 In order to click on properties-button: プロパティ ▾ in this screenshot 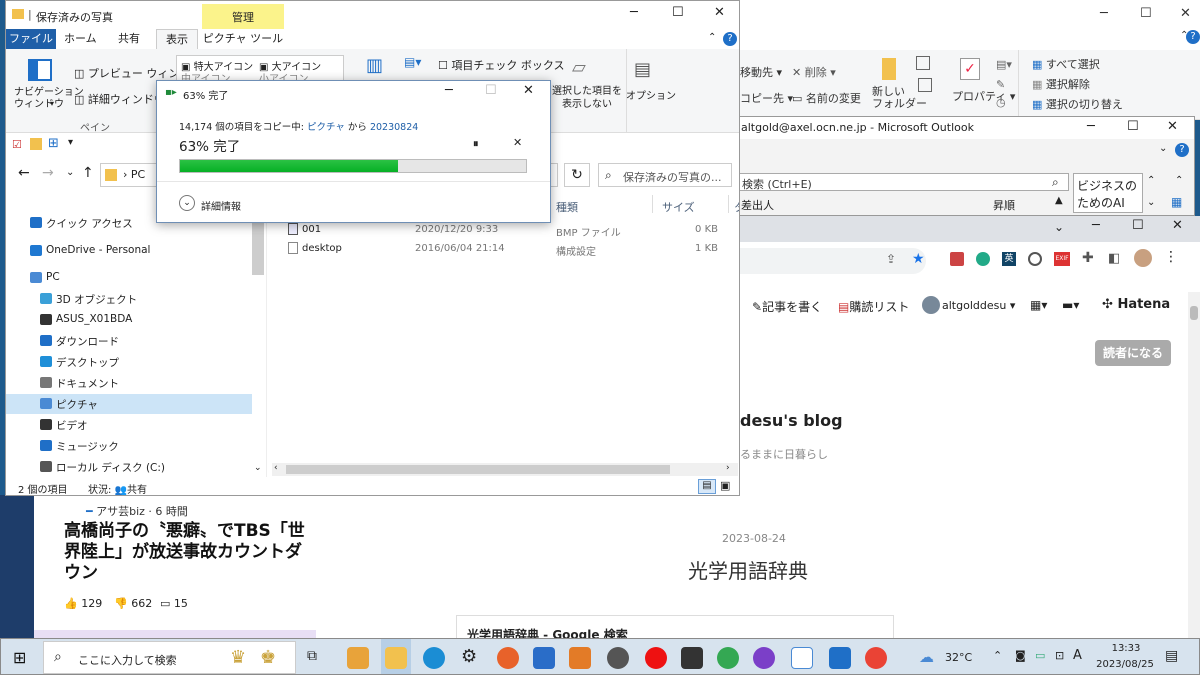, I will do `click(983, 96)`.